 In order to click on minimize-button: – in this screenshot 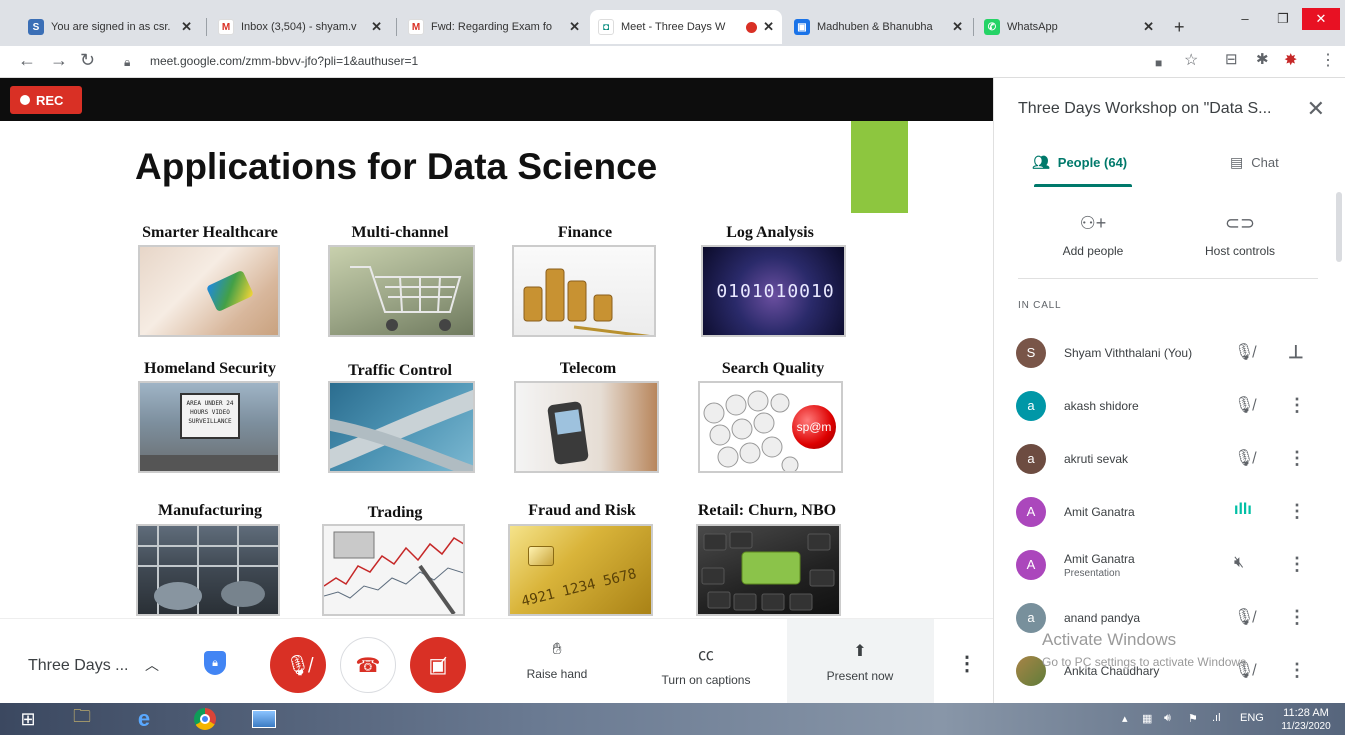, I will do `click(1245, 19)`.